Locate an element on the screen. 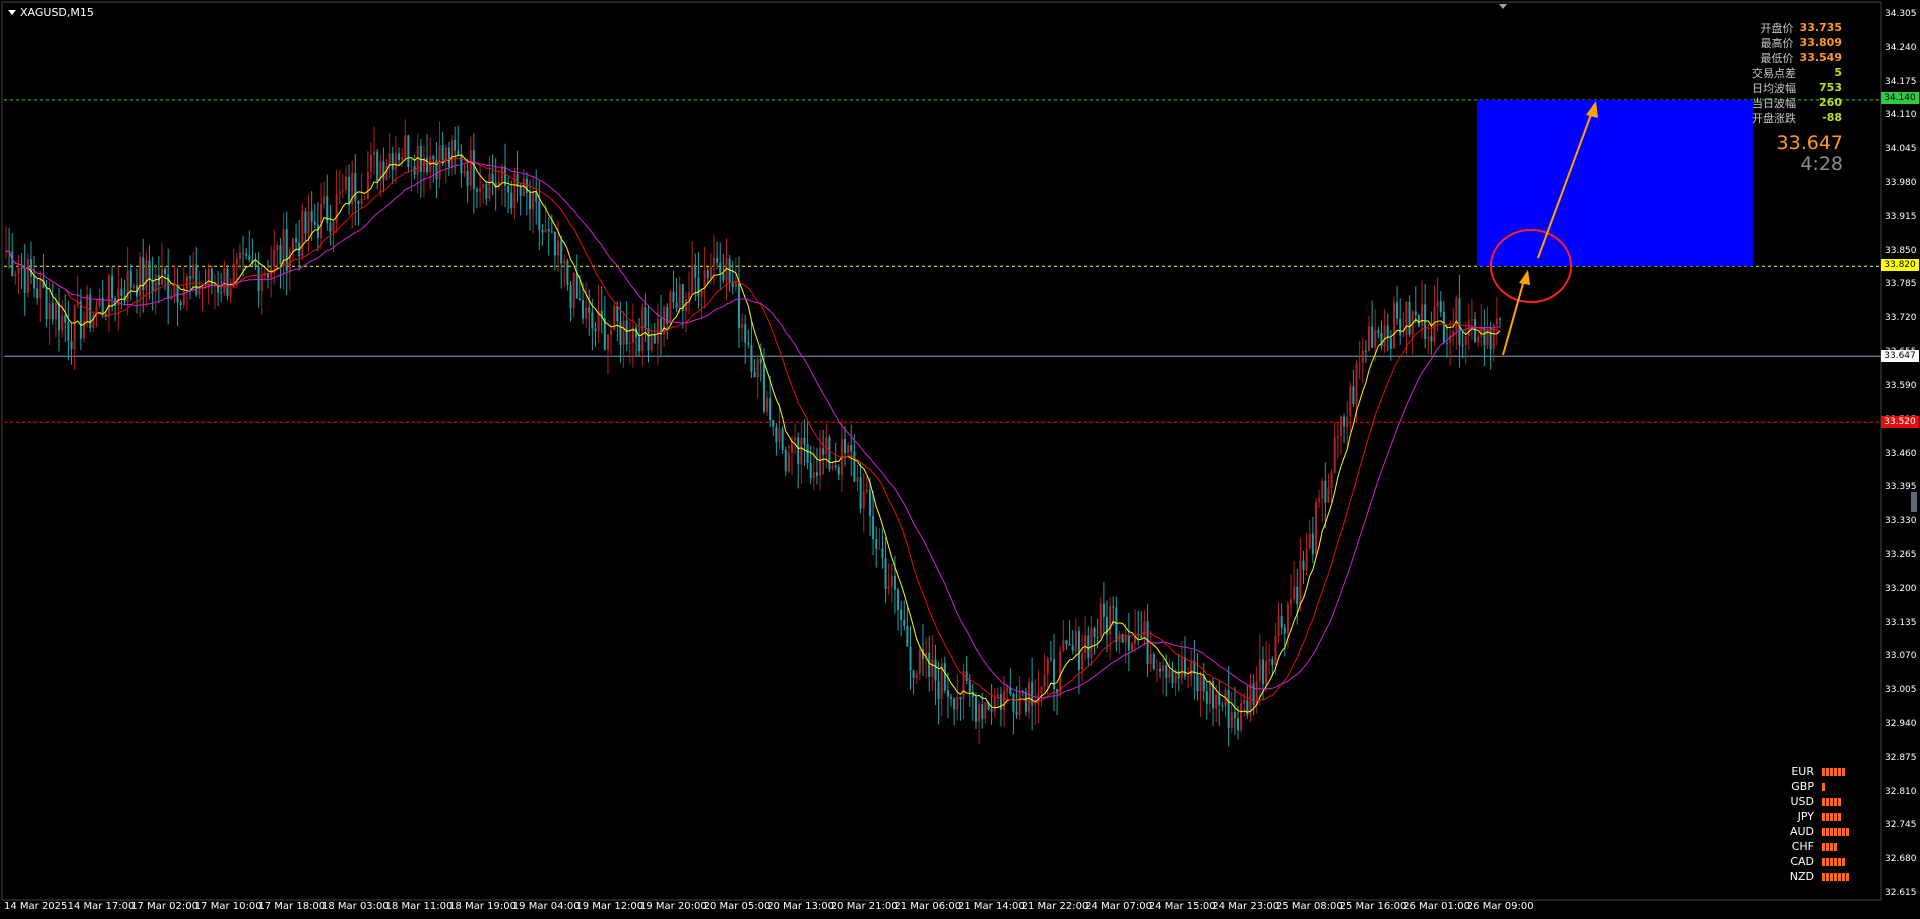 This screenshot has width=1920, height=919. price-scale-handle is located at coordinates (1914, 502).